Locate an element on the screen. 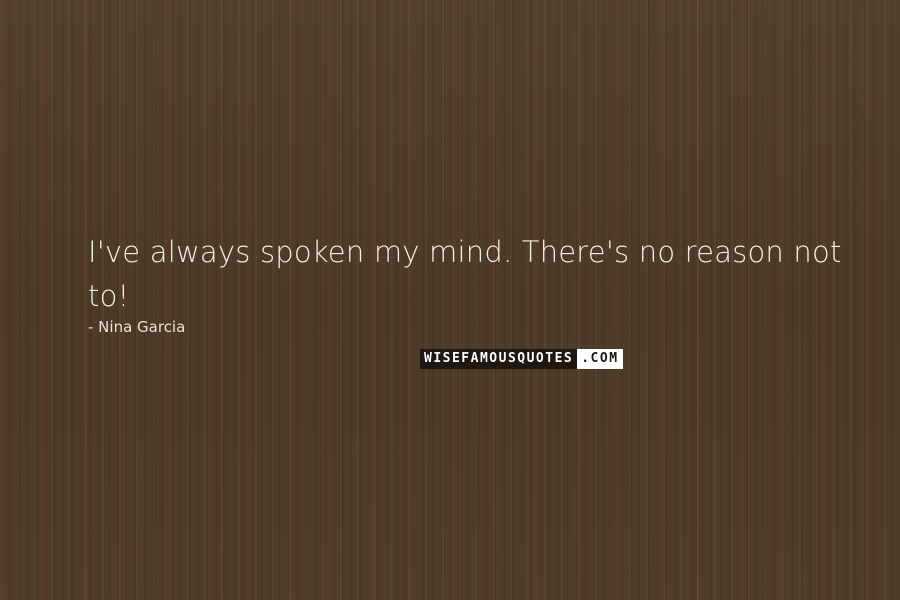  site-watermark-logo: WISEFAMOUSQUOTES .COM is located at coordinates (521, 359).